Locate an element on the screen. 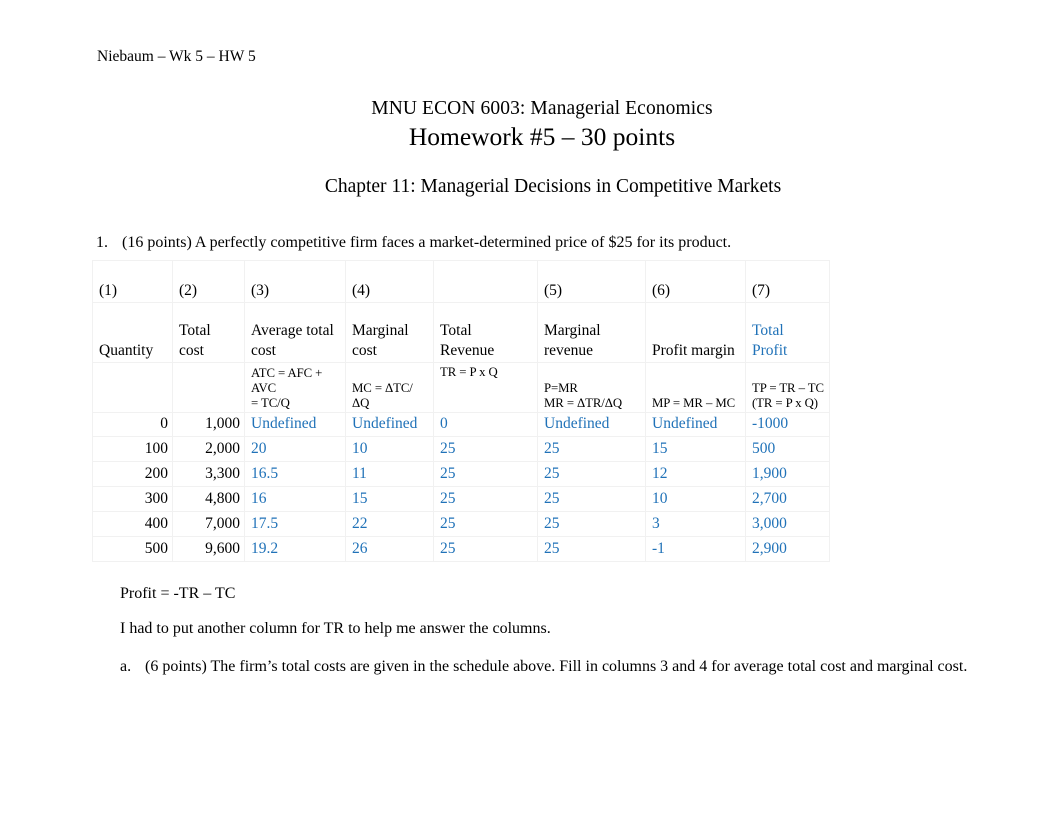 The image size is (1062, 822). formula-atc-line1: ATC = AFC + AVC is located at coordinates (287, 380).